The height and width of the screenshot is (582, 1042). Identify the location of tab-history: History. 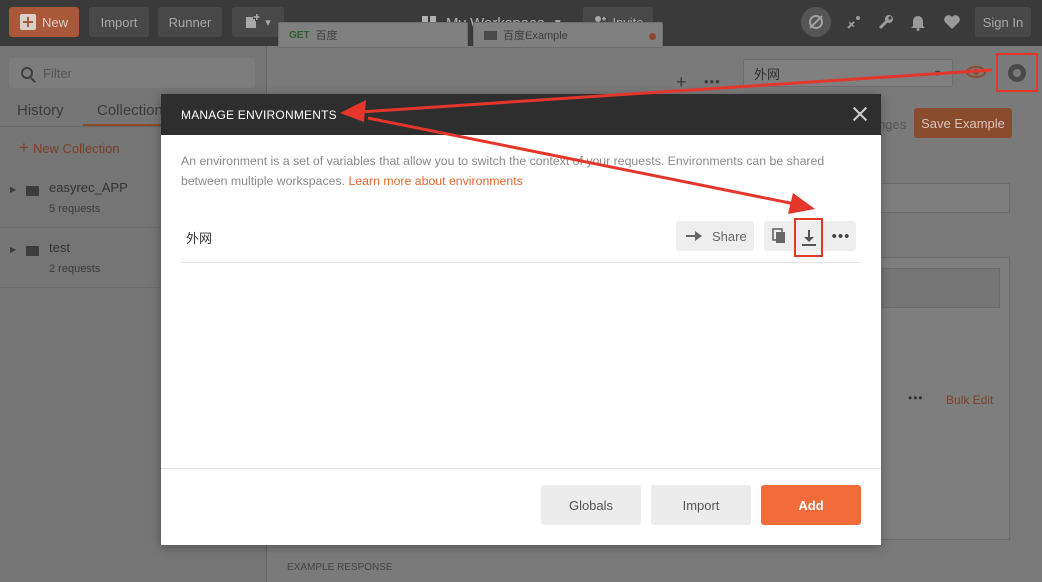
(40, 110).